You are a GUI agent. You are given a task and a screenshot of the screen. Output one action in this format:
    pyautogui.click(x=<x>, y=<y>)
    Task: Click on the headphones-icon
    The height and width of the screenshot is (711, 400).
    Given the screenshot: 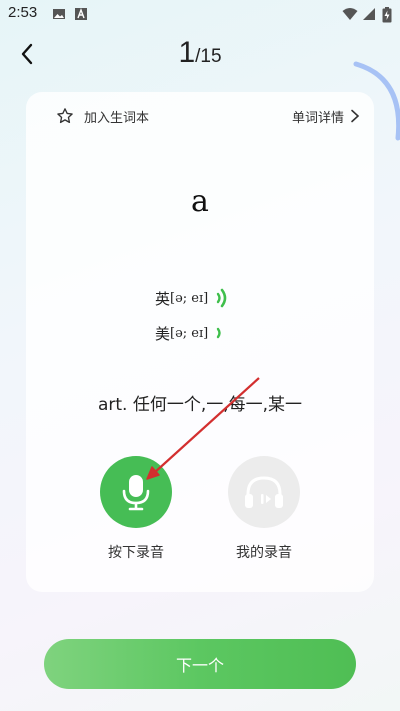 What is the action you would take?
    pyautogui.click(x=264, y=492)
    